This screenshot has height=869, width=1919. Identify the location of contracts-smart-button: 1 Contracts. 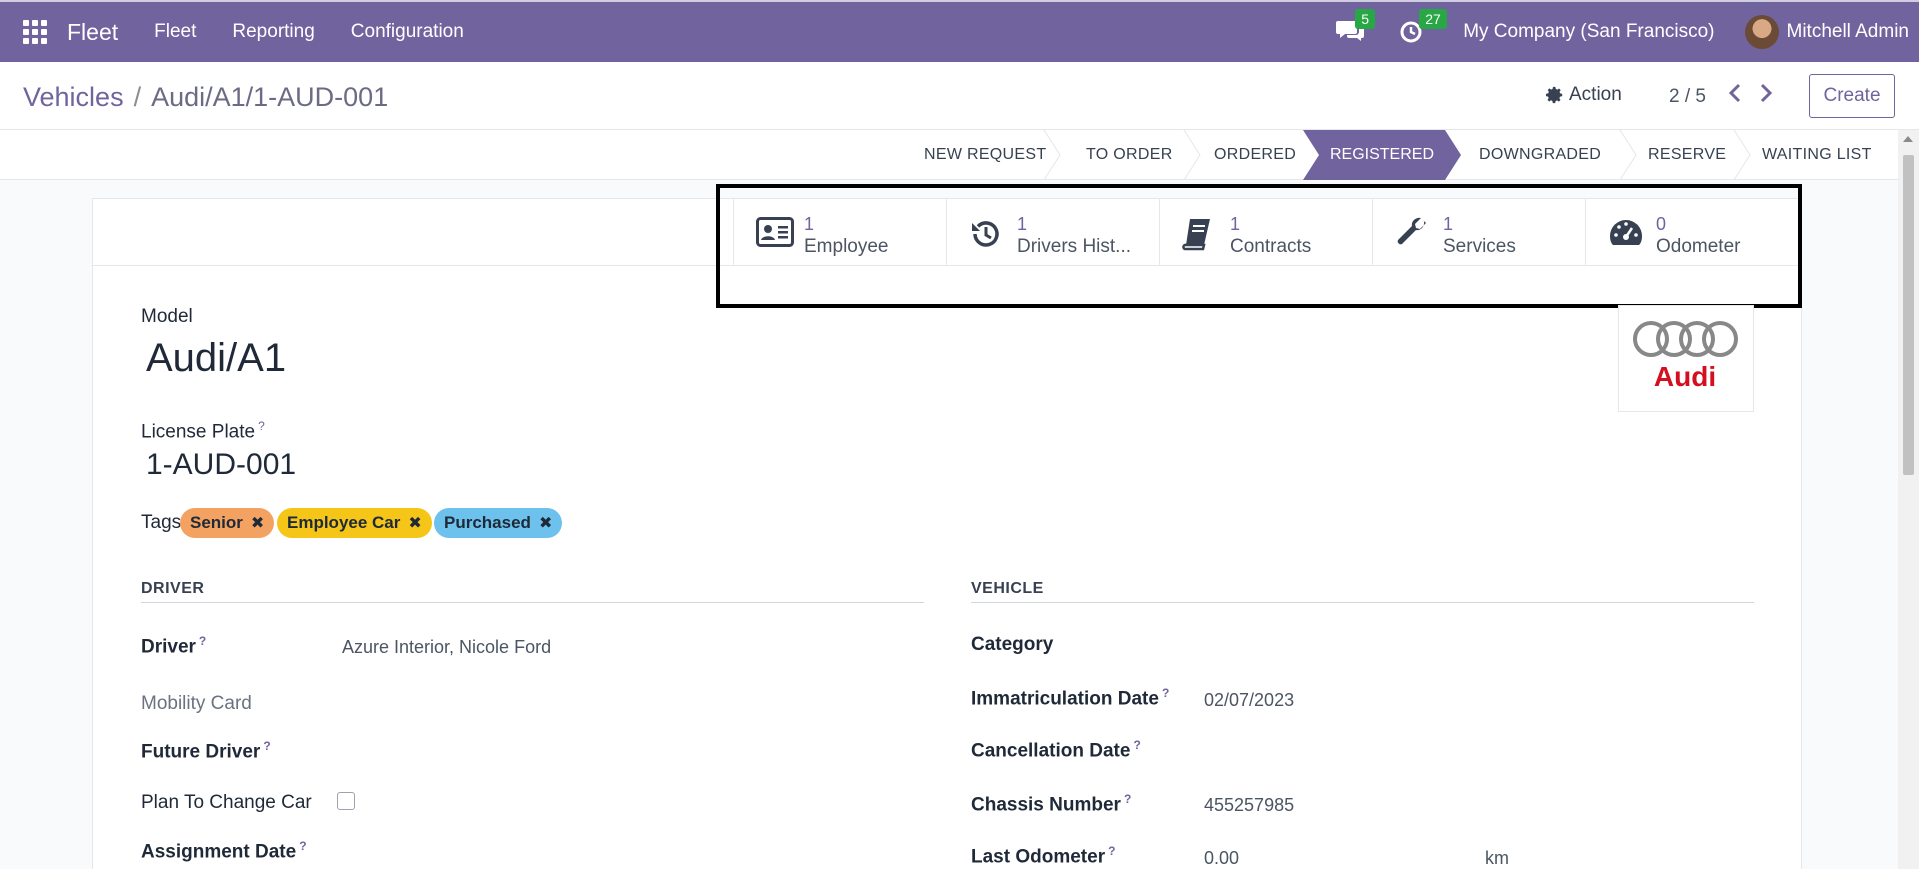
(1265, 232).